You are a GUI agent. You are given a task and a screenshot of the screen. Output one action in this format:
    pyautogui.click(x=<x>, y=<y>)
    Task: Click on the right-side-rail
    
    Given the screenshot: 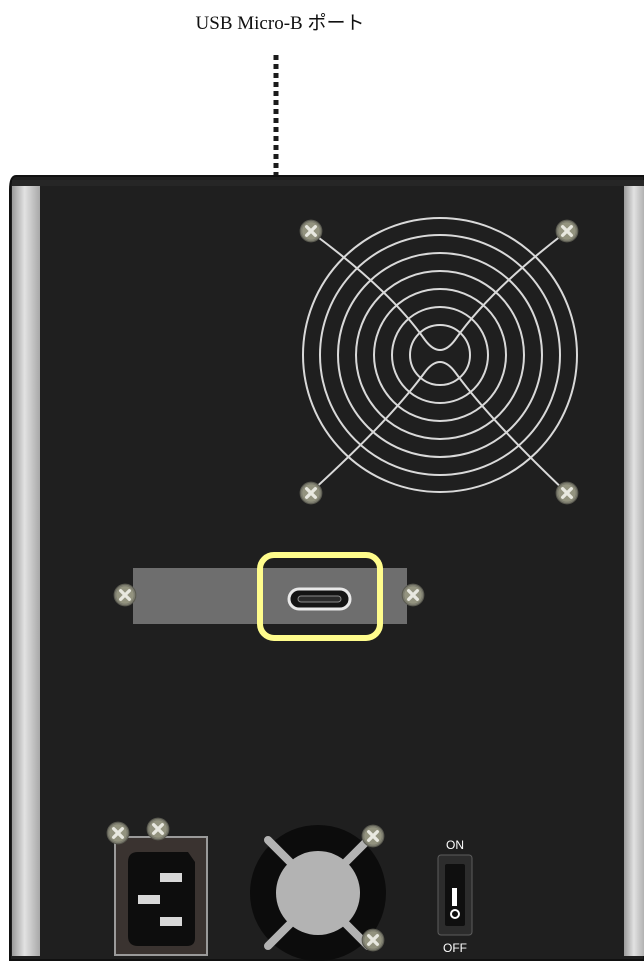 What is the action you would take?
    pyautogui.click(x=634, y=571)
    